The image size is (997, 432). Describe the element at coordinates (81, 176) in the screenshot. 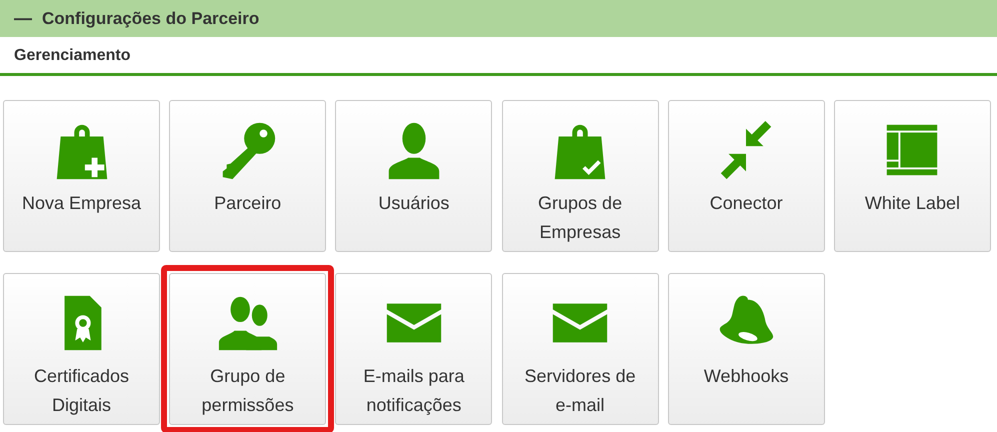

I see `tile-button: Nova Empresa` at that location.